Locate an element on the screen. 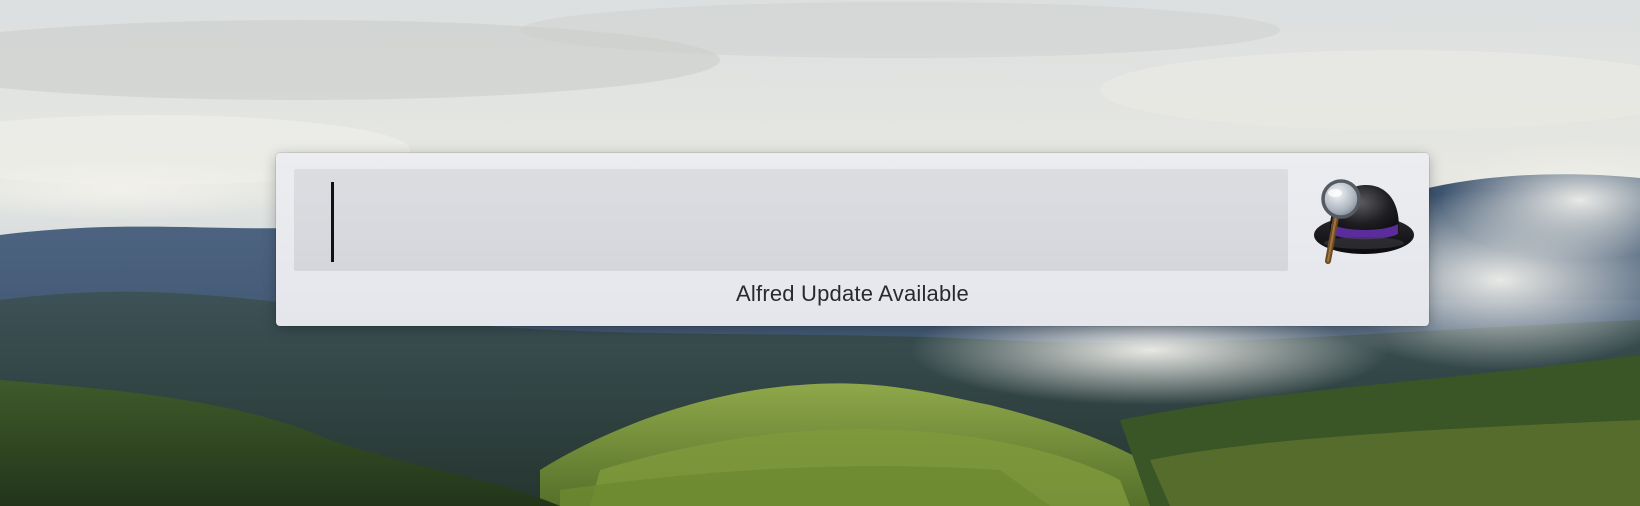 This screenshot has width=1640, height=506. text-cursor is located at coordinates (332, 222).